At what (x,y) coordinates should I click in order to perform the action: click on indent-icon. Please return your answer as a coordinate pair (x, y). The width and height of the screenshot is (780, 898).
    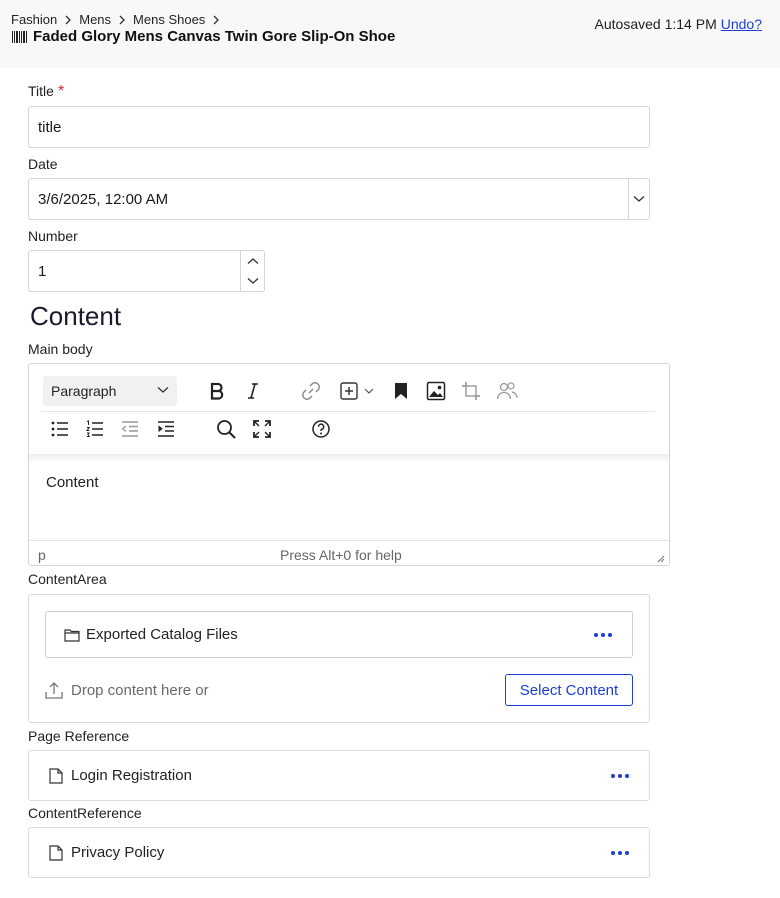
    Looking at the image, I should click on (166, 429).